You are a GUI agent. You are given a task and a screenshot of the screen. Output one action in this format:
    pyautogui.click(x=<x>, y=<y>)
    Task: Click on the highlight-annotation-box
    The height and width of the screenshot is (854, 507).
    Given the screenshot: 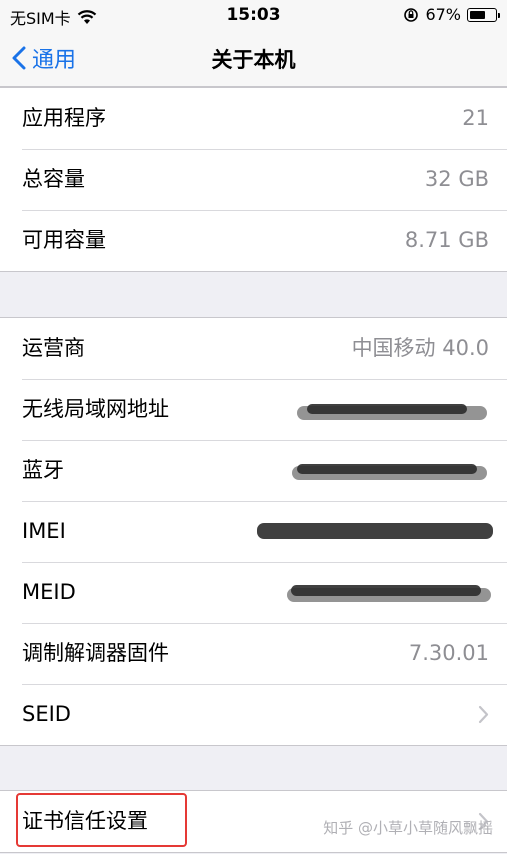 What is the action you would take?
    pyautogui.click(x=101, y=820)
    